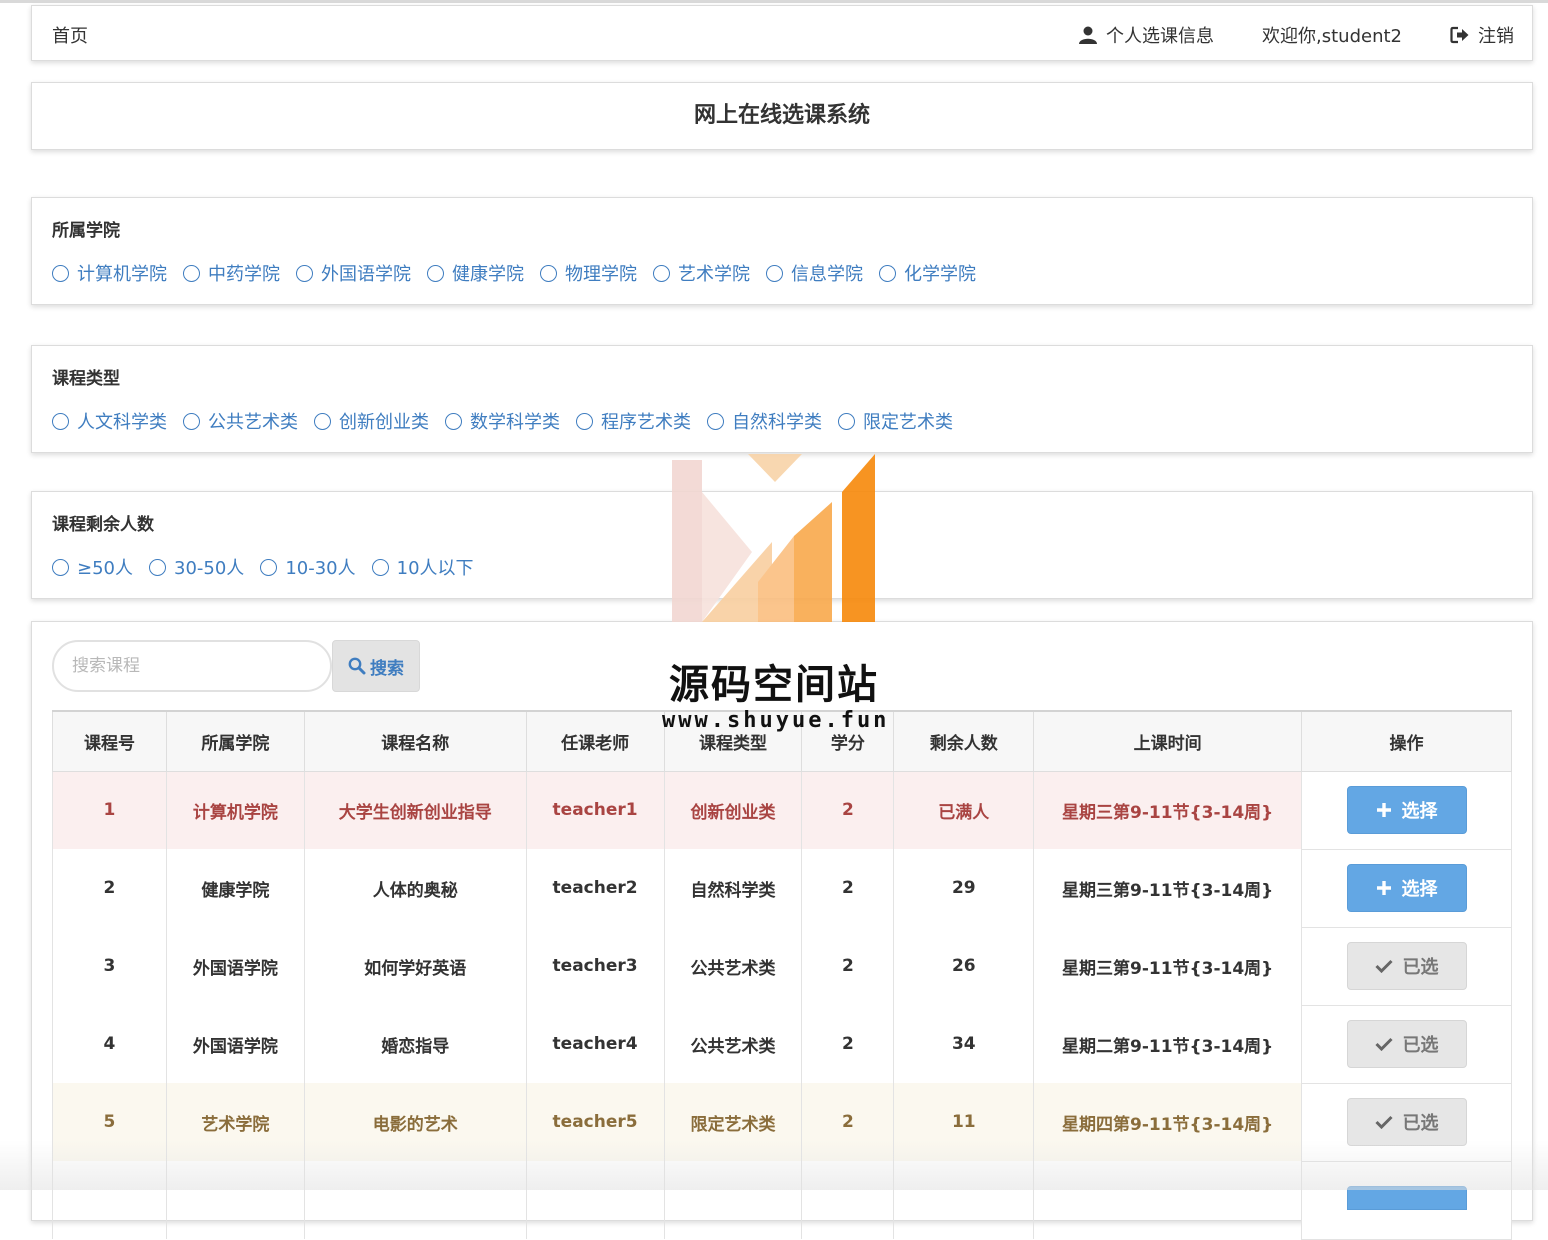 This screenshot has width=1548, height=1240. I want to click on college-option: 健康学院, so click(475, 273).